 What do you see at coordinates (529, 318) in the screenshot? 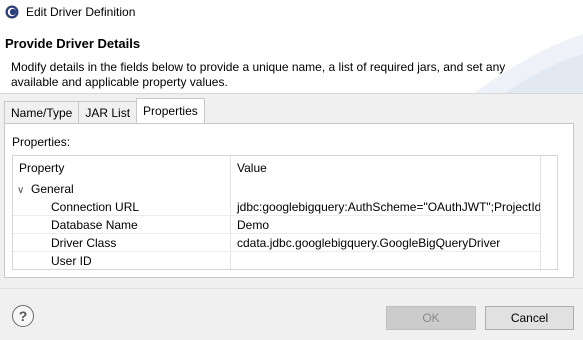
I see `cancel-button: Cancel` at bounding box center [529, 318].